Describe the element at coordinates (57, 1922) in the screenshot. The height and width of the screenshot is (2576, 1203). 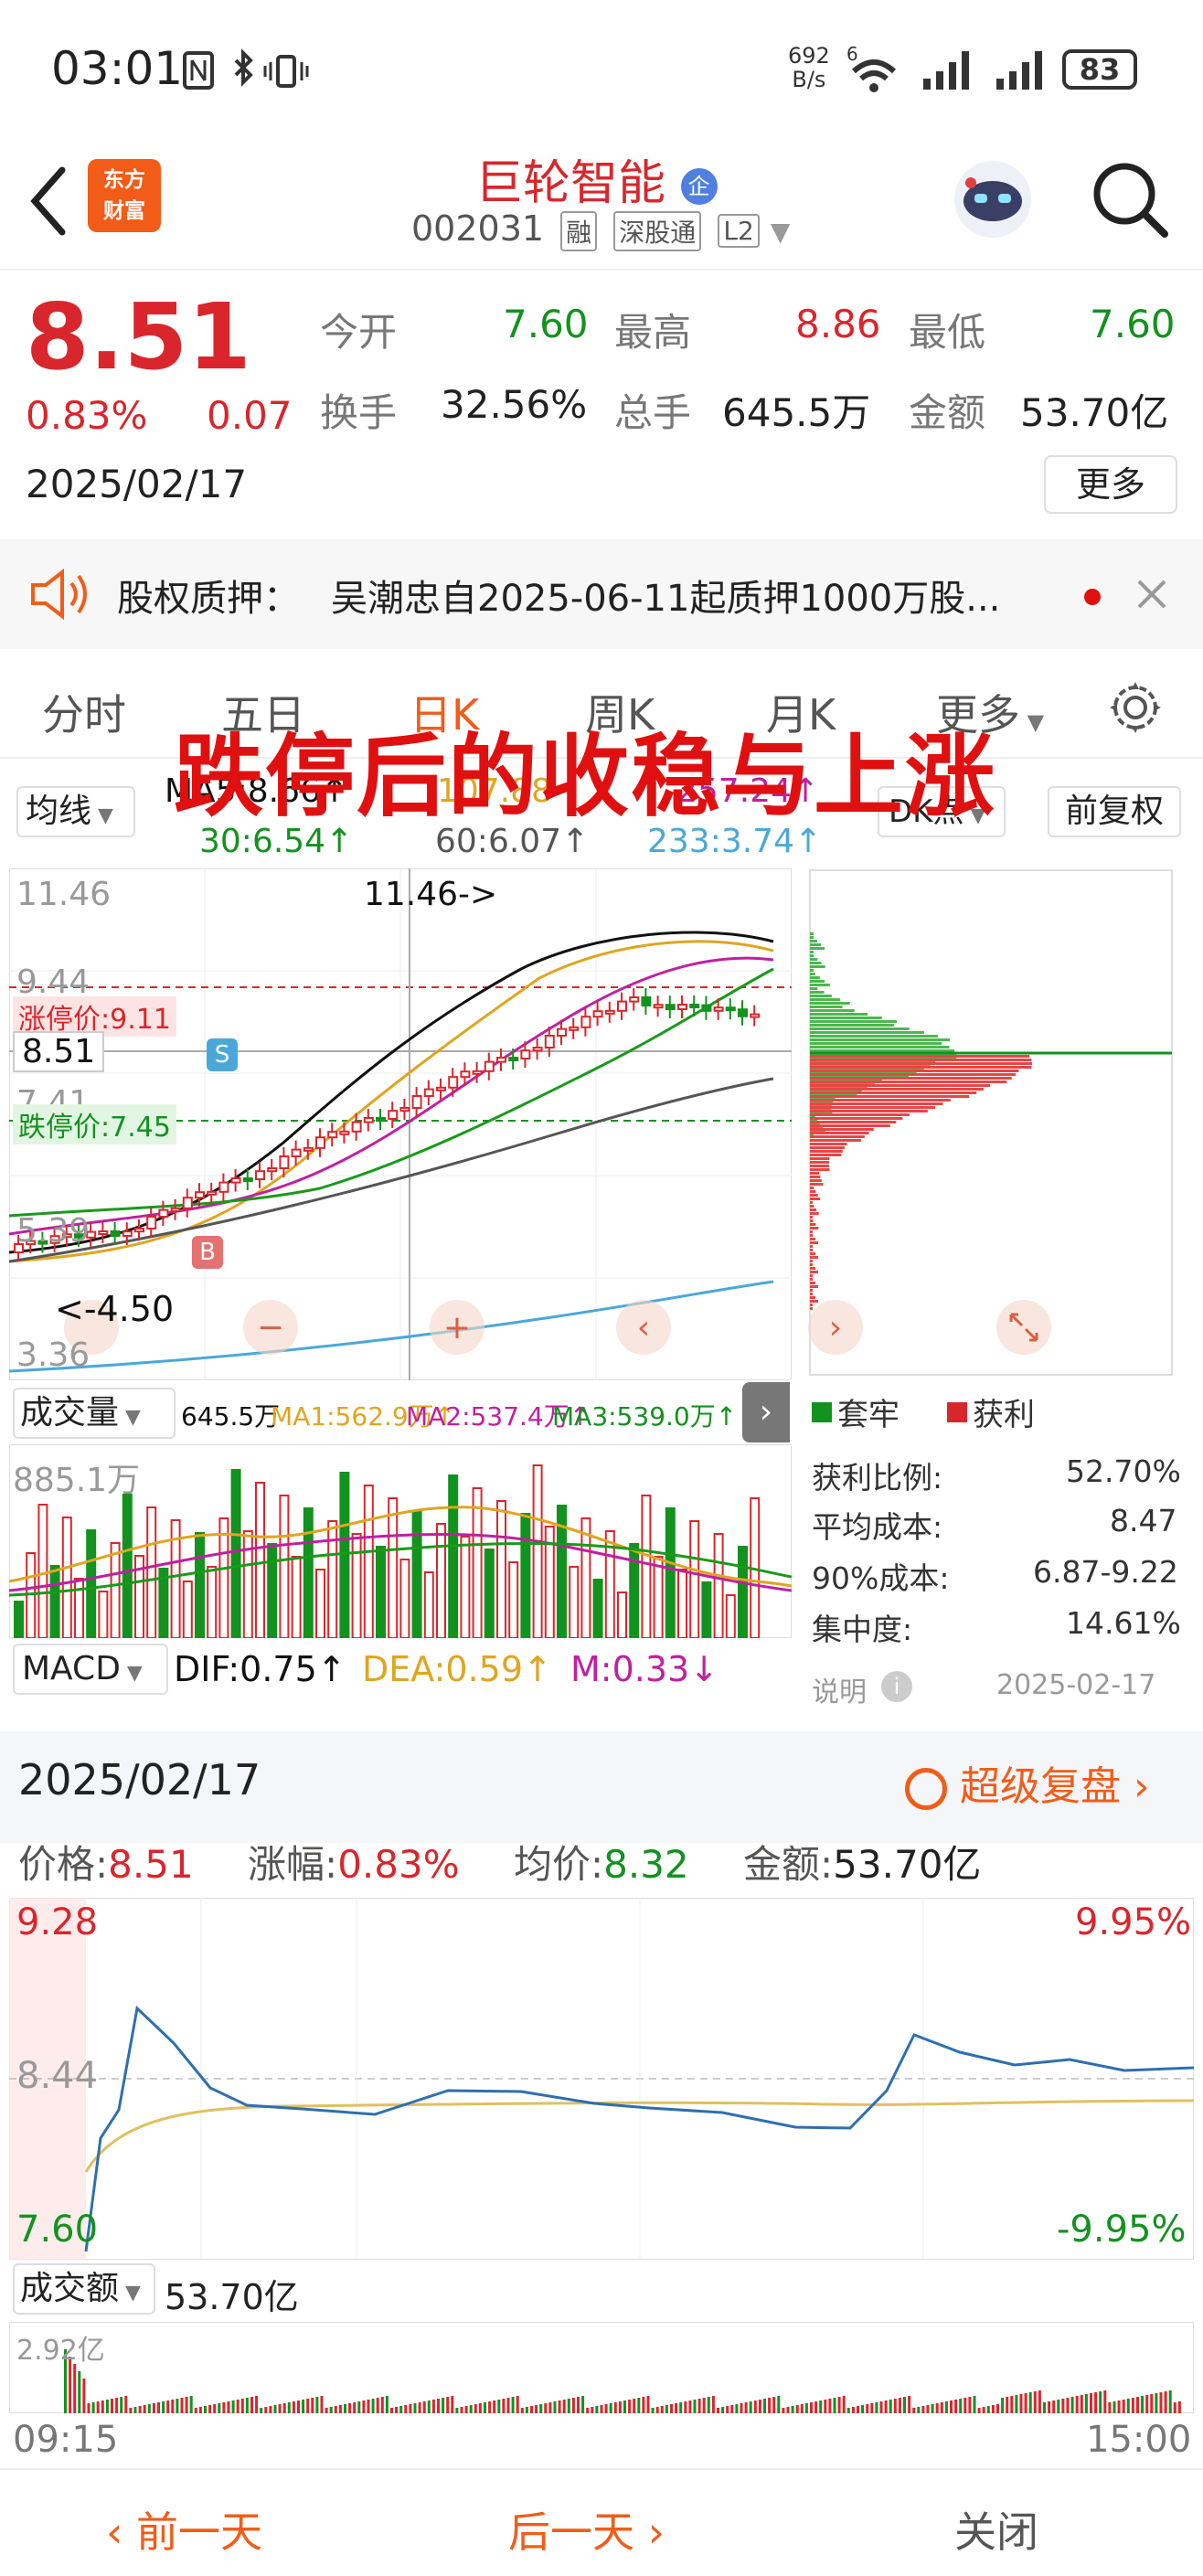
I see `intraday-y-top: 9.28` at that location.